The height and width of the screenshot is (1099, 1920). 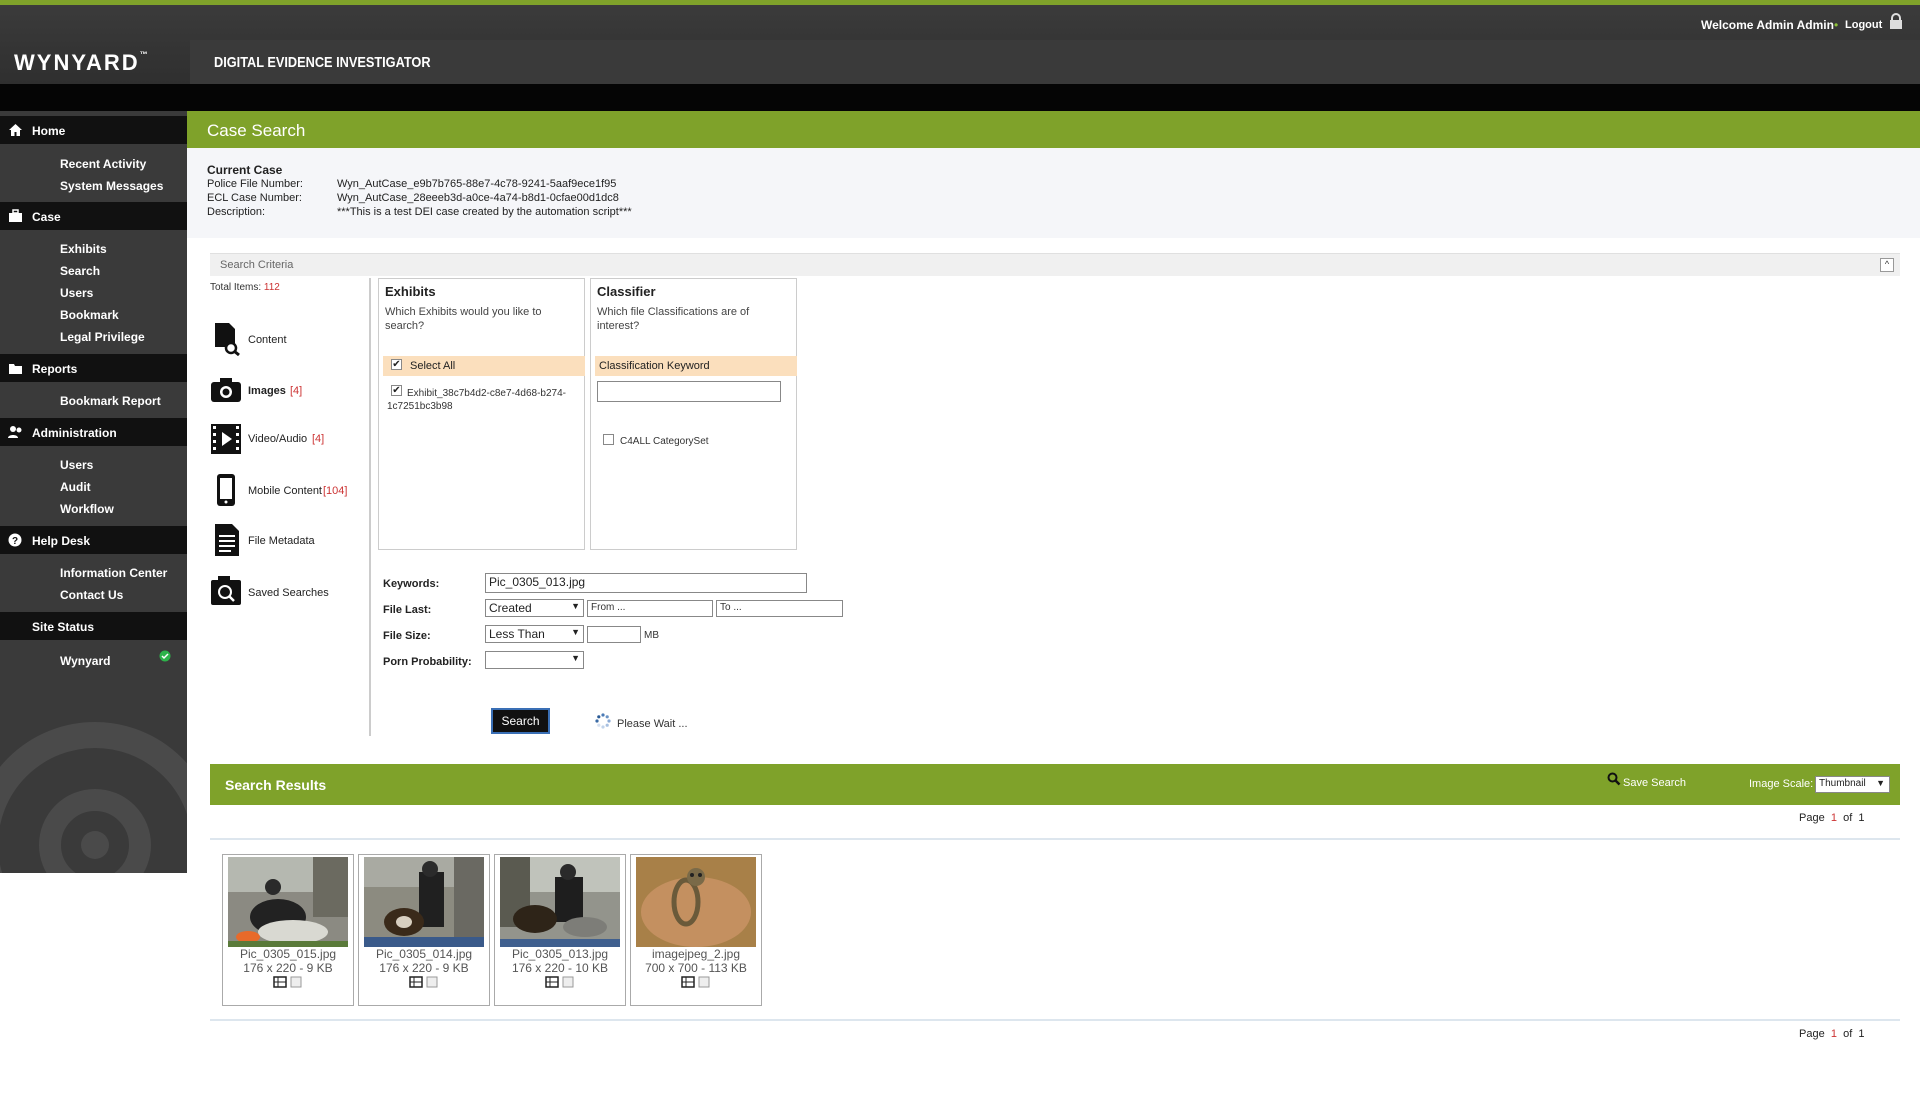 I want to click on image-scale-select: Thumbnail ▼, so click(x=1852, y=784).